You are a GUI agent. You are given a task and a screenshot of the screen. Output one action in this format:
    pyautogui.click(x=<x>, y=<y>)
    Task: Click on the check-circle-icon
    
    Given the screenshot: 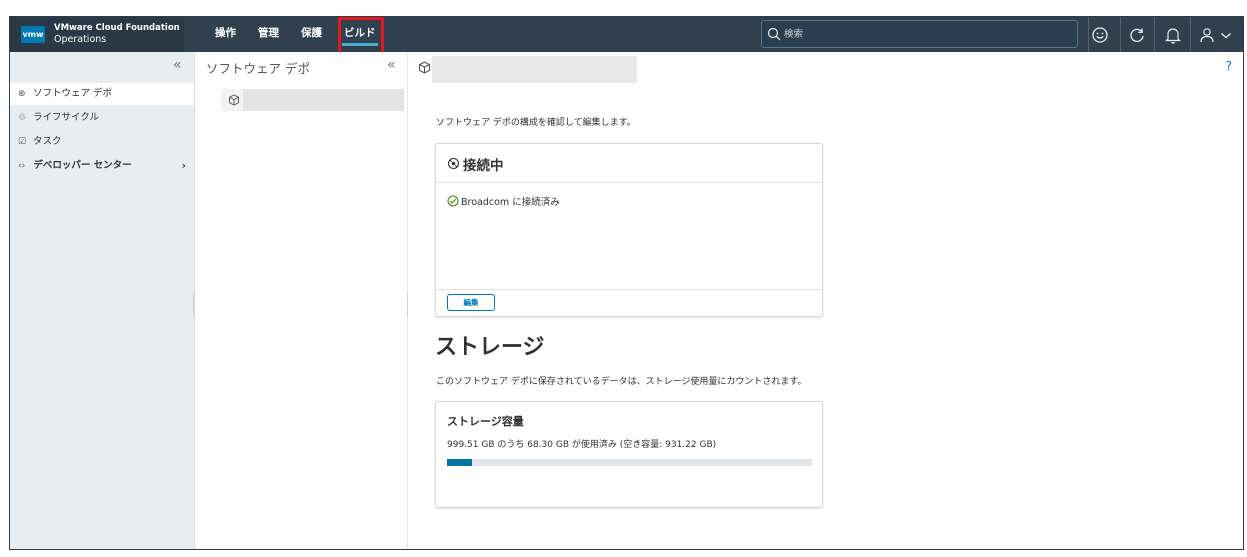 What is the action you would take?
    pyautogui.click(x=453, y=201)
    